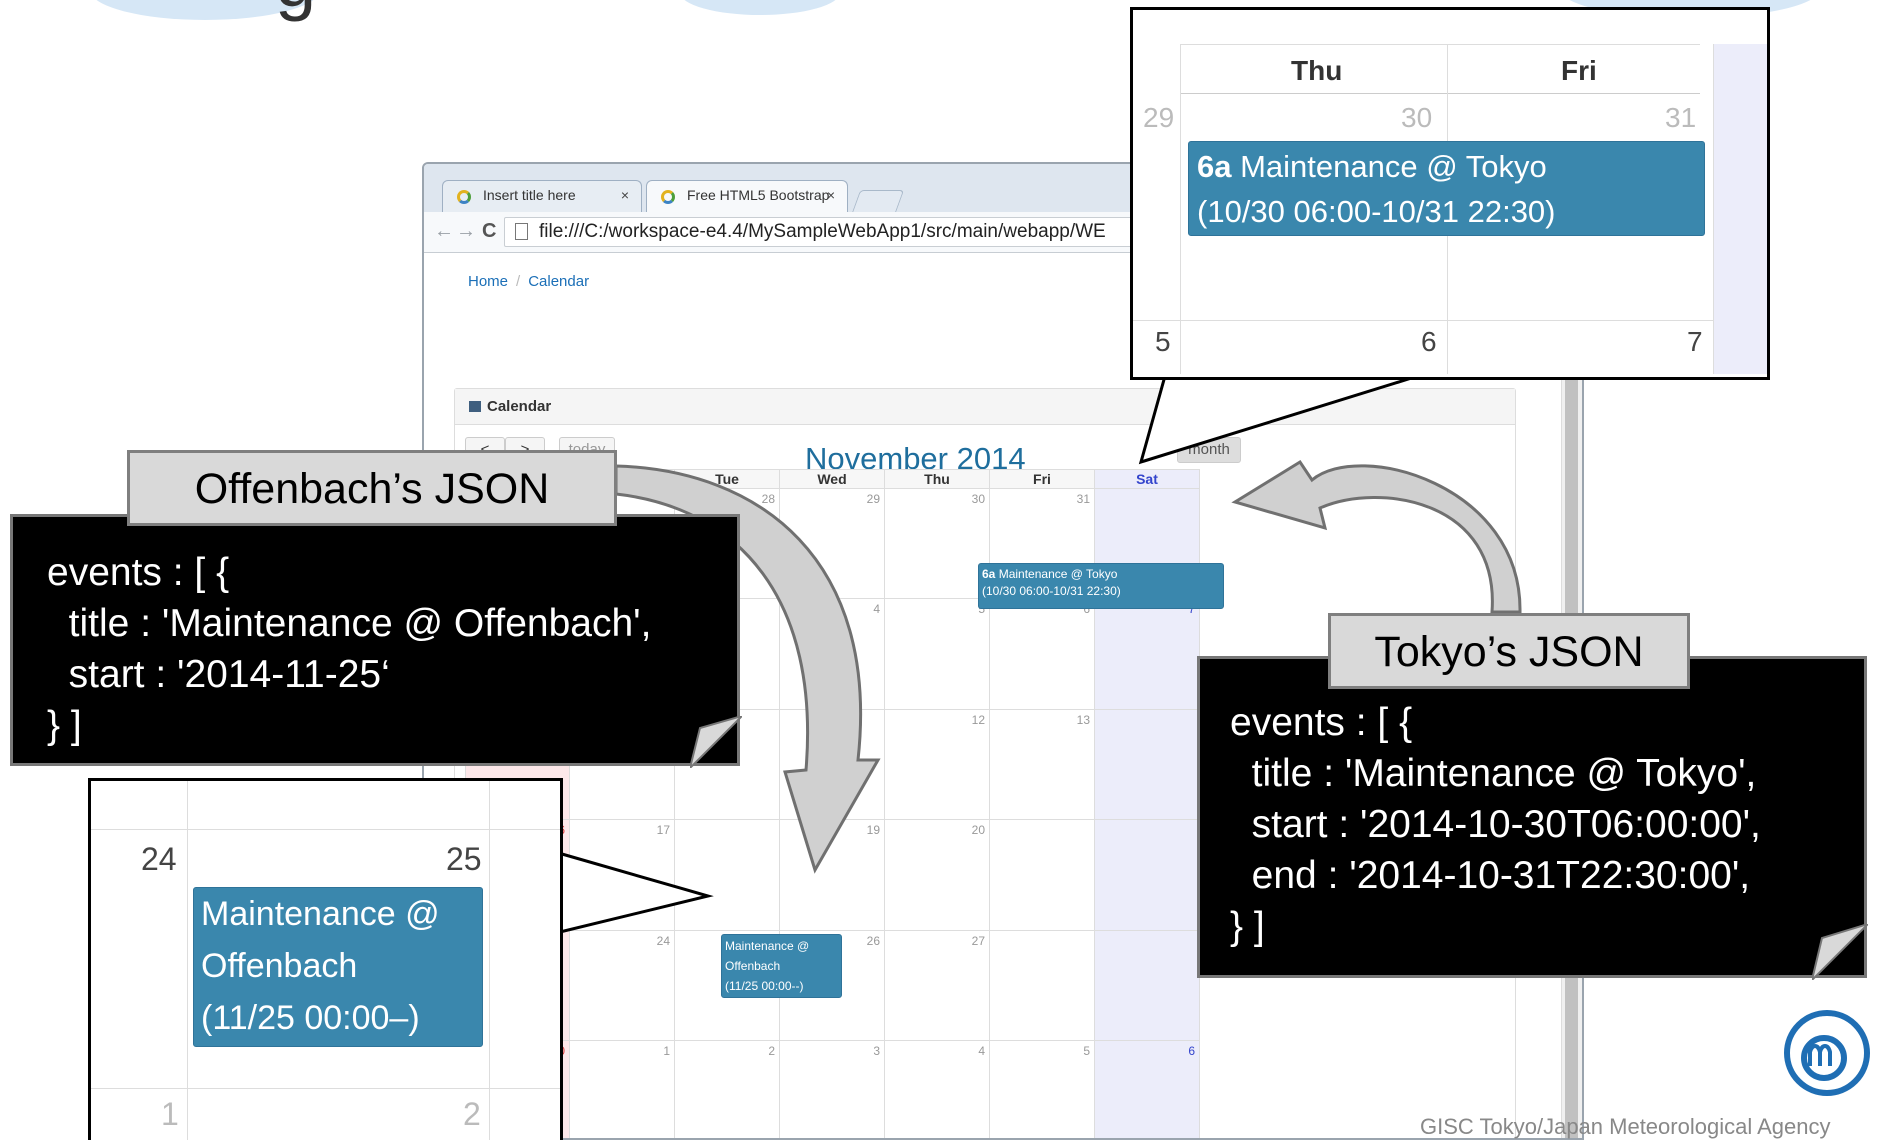  What do you see at coordinates (1509, 651) in the screenshot?
I see `tokyo-json-label: Tokyo’s JSON` at bounding box center [1509, 651].